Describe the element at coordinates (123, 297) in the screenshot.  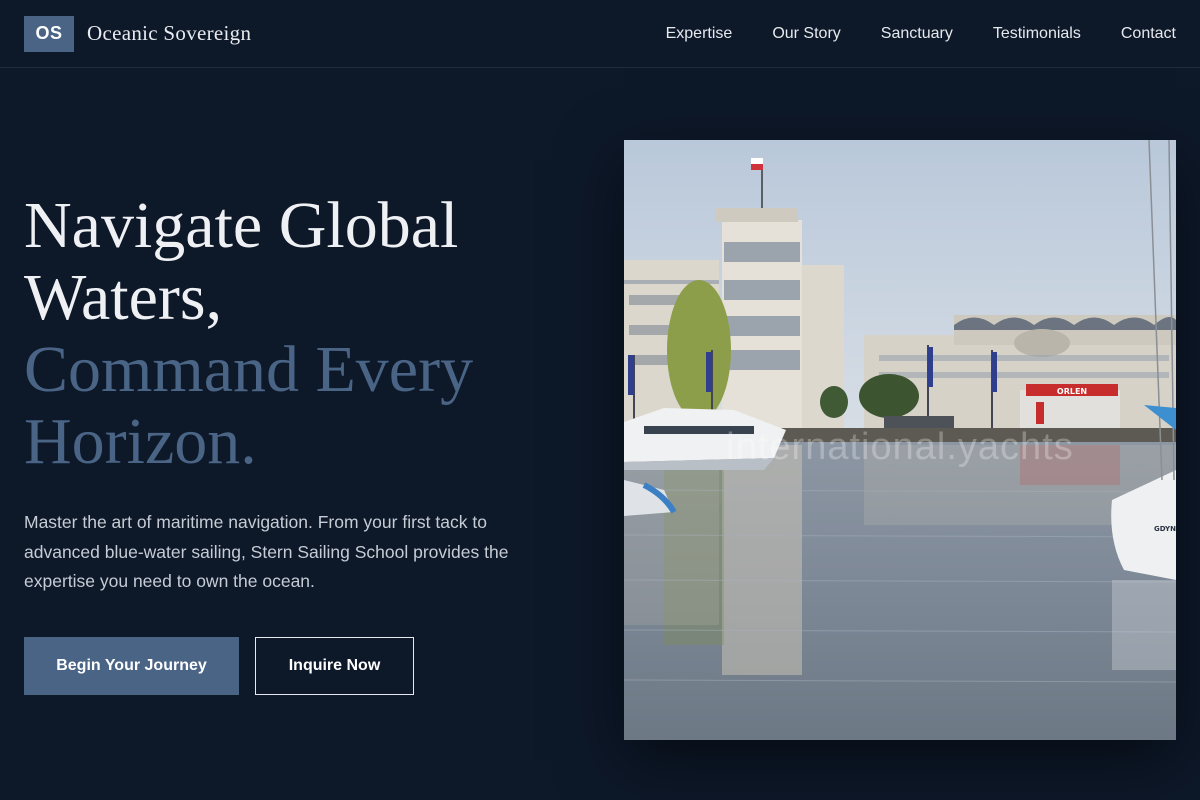
I see `headline-line-2: Waters,` at that location.